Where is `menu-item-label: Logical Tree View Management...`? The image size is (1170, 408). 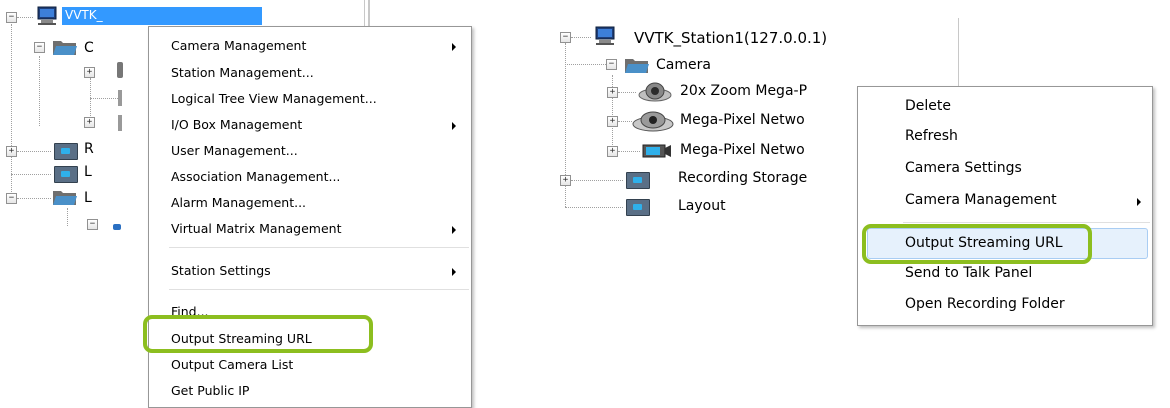 menu-item-label: Logical Tree View Management... is located at coordinates (274, 98).